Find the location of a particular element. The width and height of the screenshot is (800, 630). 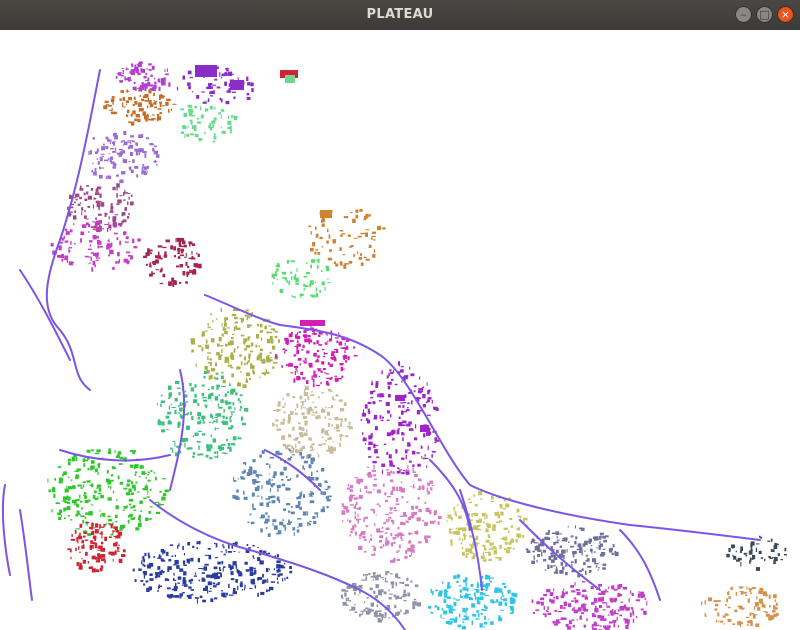

district-island-green is located at coordinates (301, 278).